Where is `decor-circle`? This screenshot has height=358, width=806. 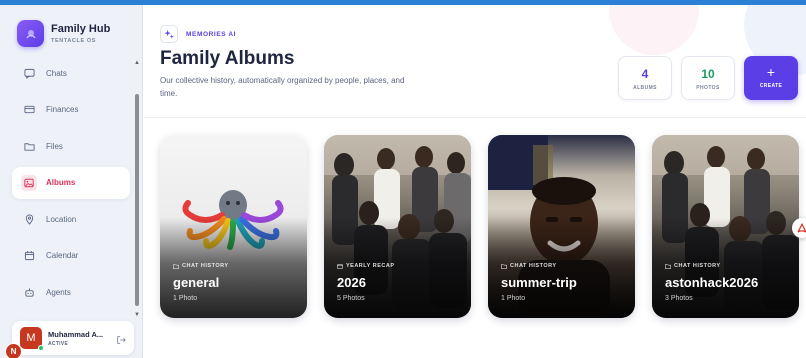 decor-circle is located at coordinates (654, 30).